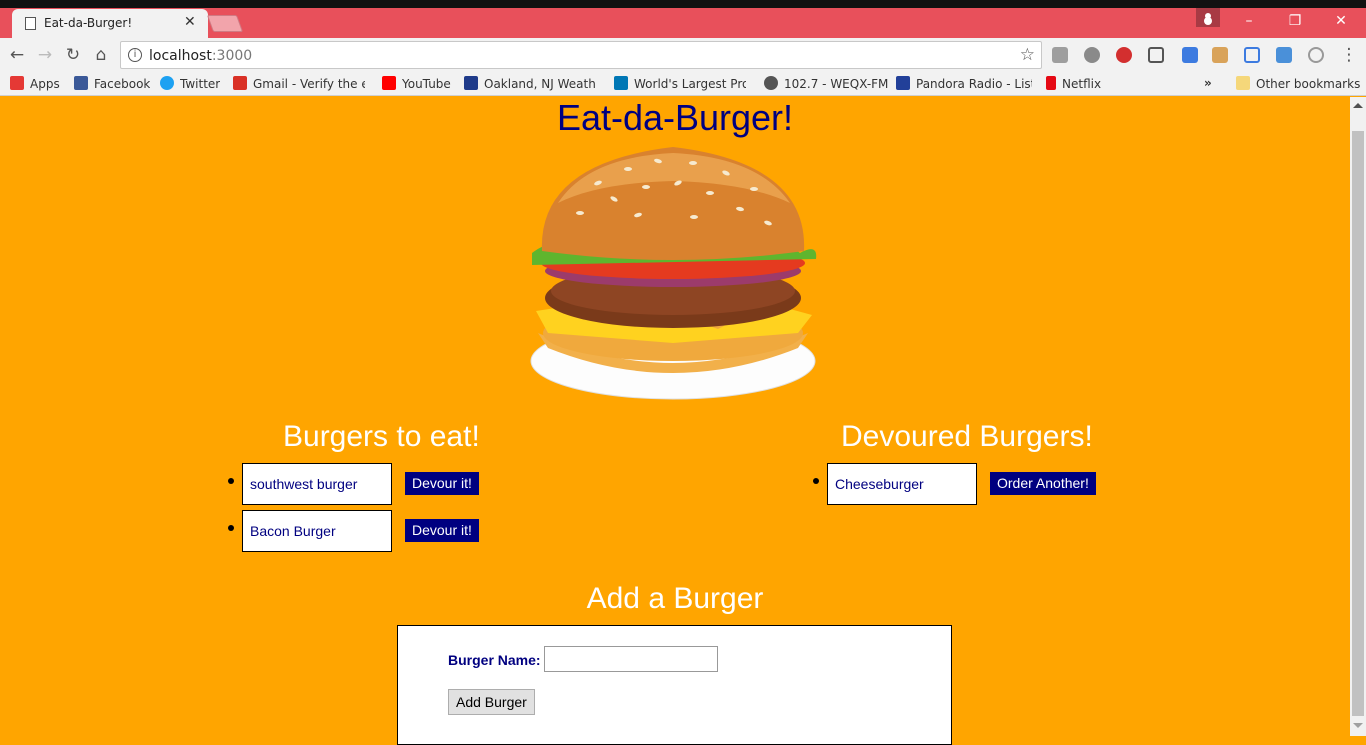 This screenshot has height=745, width=1366. I want to click on scroll-up-icon, so click(1358, 105).